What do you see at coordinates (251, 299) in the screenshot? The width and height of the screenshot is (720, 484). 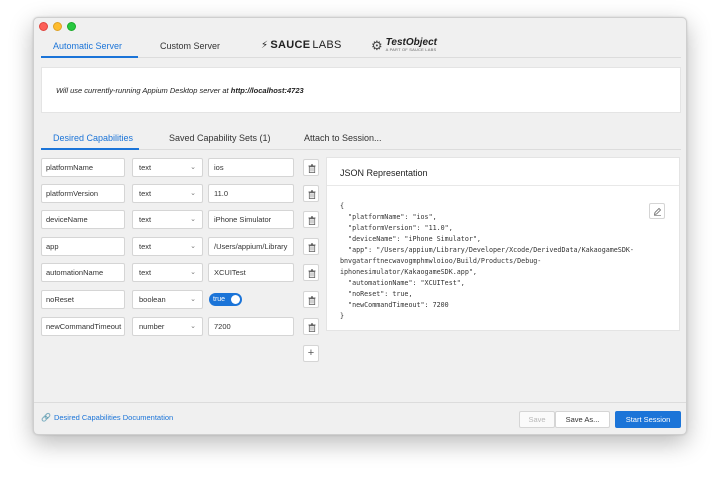 I see `capability-value-field: true` at bounding box center [251, 299].